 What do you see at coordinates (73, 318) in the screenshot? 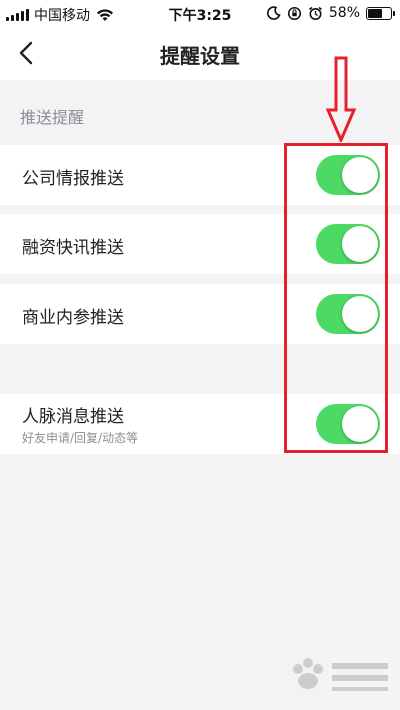
I see `row-label: 商业内参推送` at bounding box center [73, 318].